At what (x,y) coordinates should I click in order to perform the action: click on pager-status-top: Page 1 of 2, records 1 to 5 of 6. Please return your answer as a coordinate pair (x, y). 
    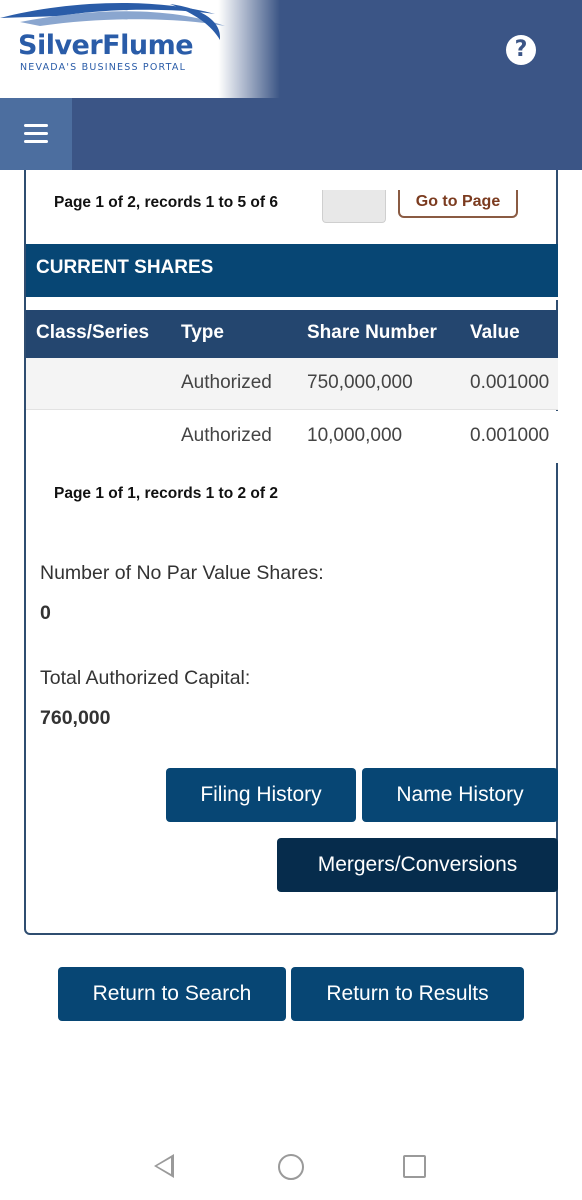
    Looking at the image, I should click on (166, 202).